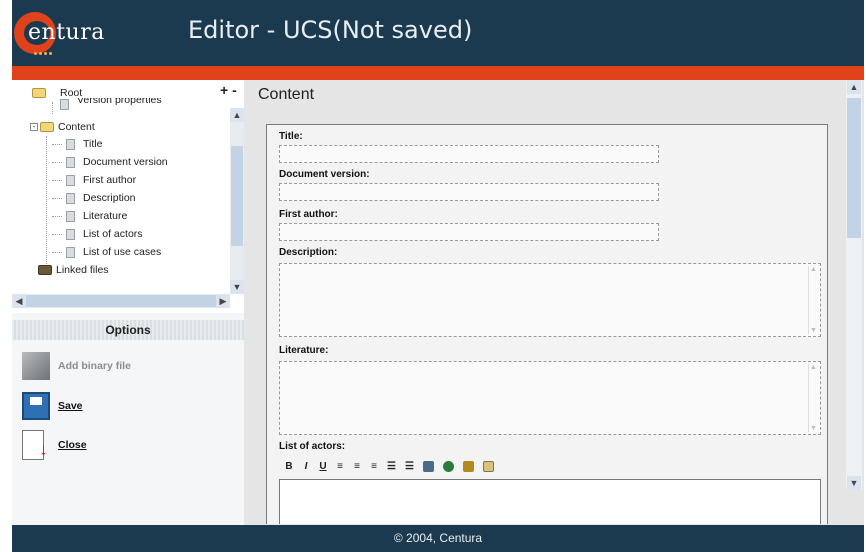 The height and width of the screenshot is (552, 866). Describe the element at coordinates (330, 30) in the screenshot. I see `window-title: Editor - UCS(Not saved)` at that location.